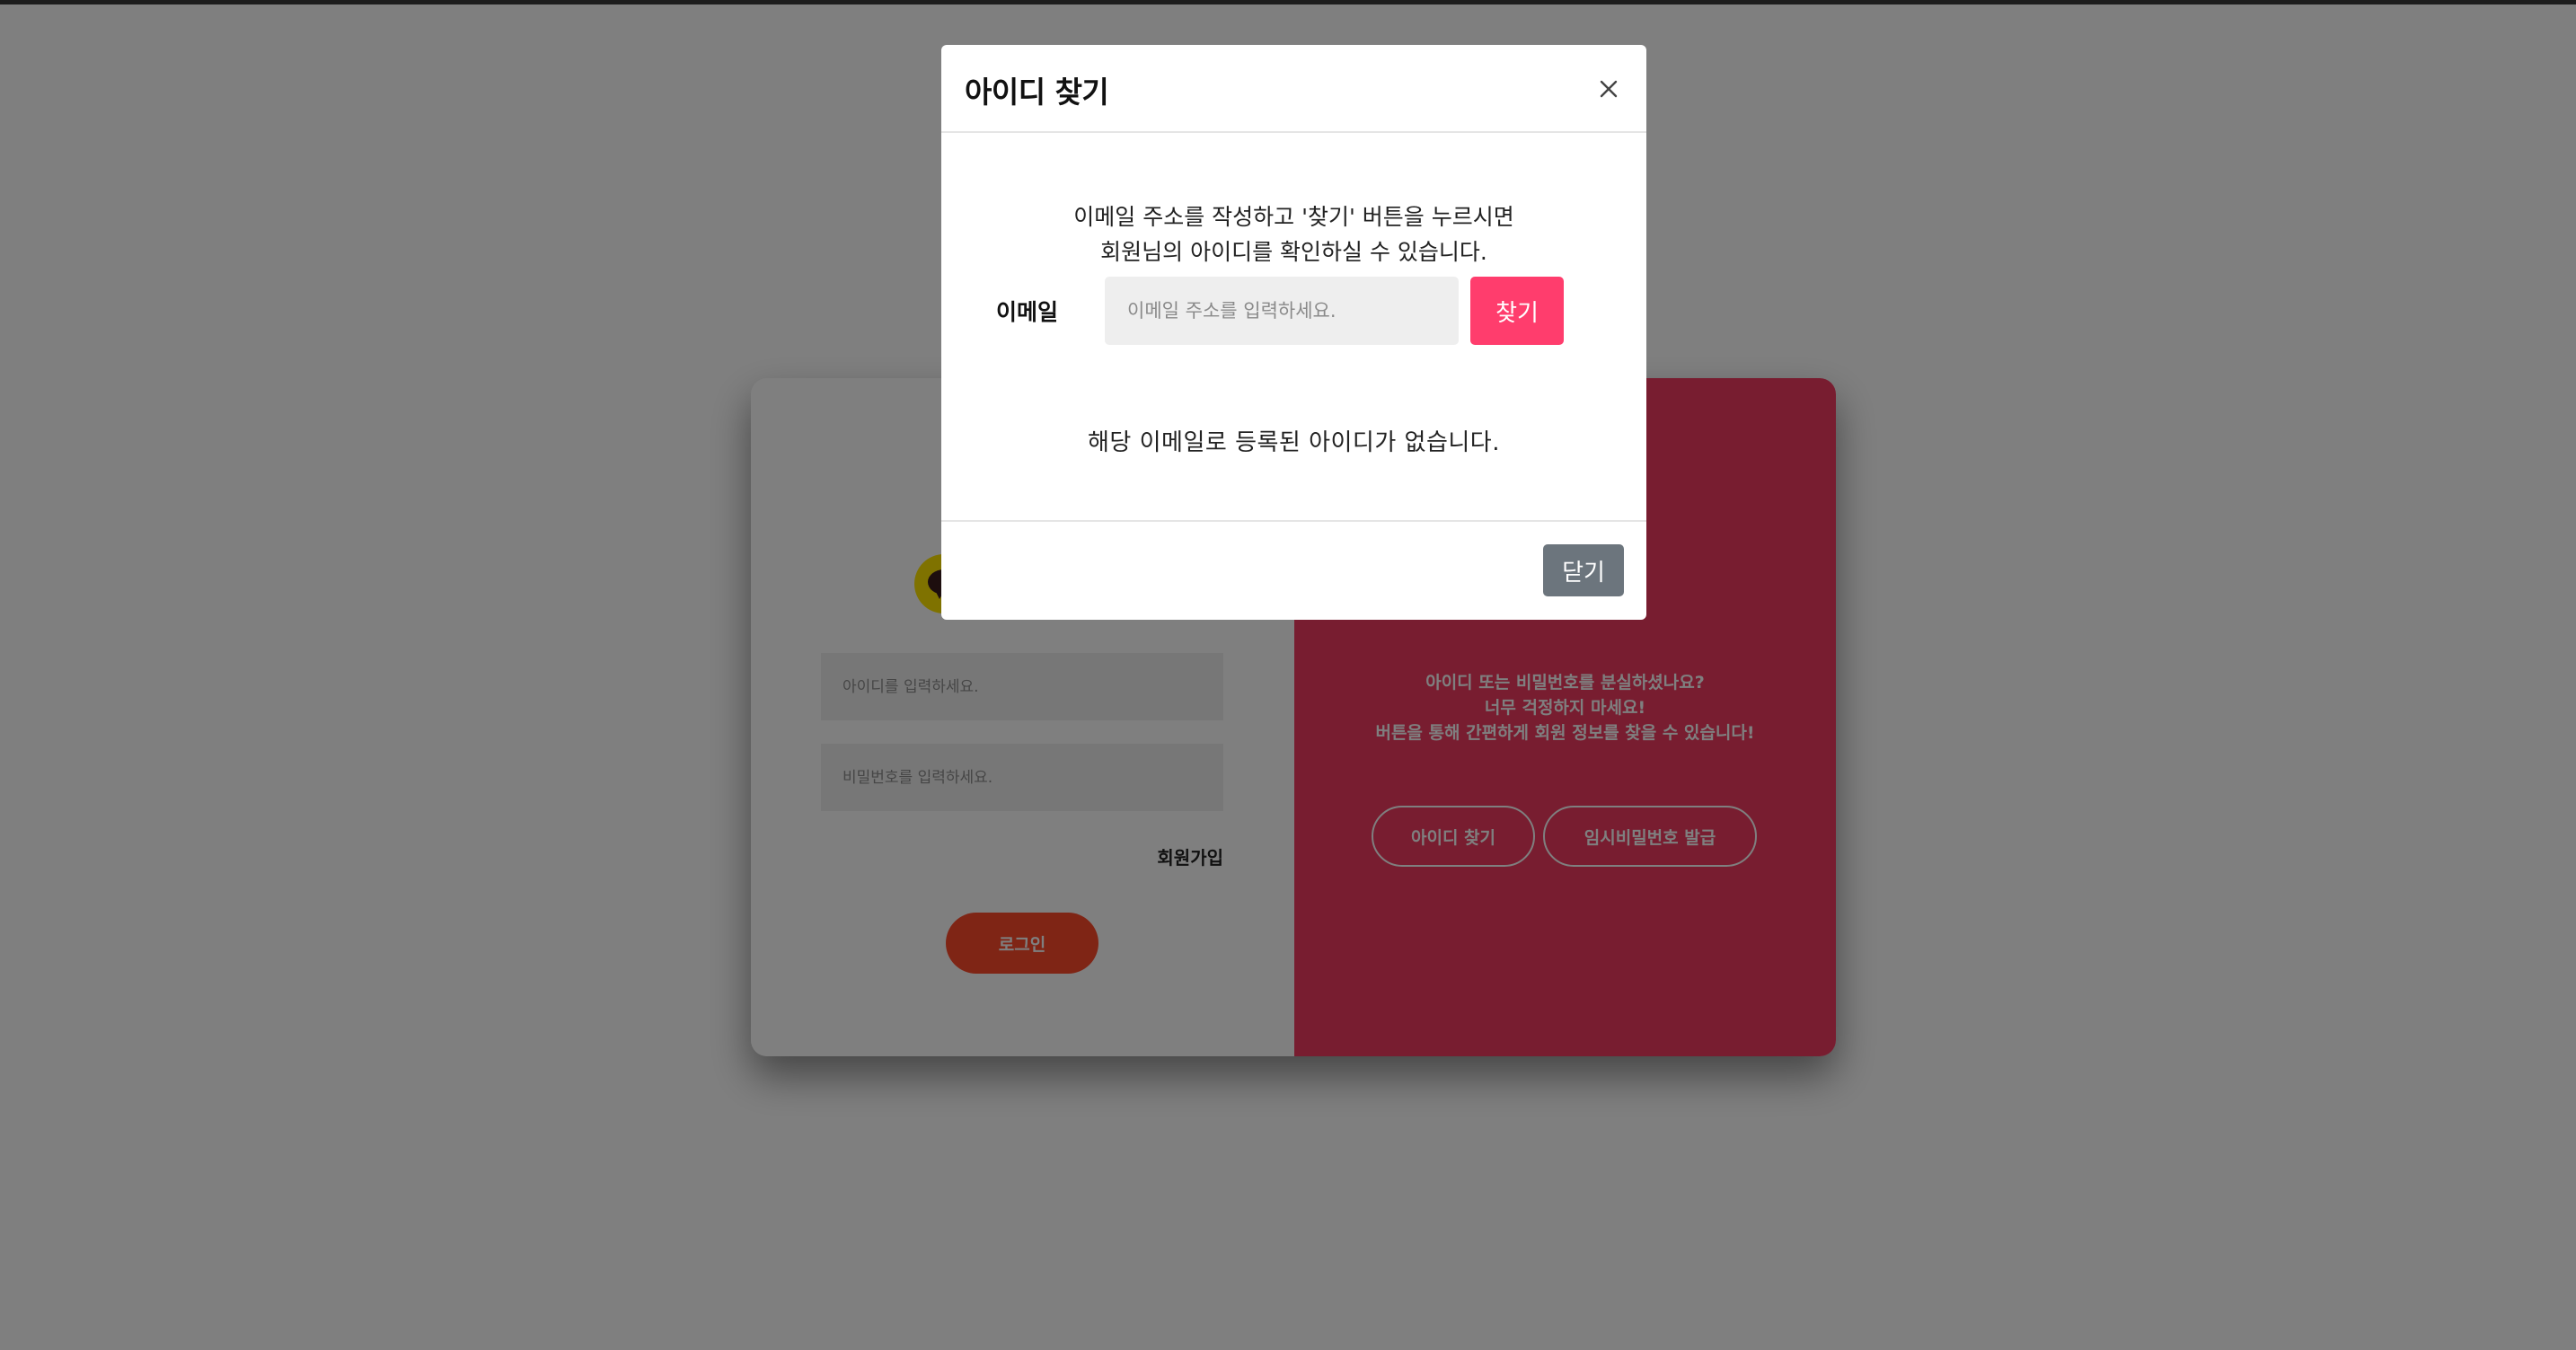 The height and width of the screenshot is (1350, 2576). I want to click on modal-header: 아이디 찾기, so click(1293, 89).